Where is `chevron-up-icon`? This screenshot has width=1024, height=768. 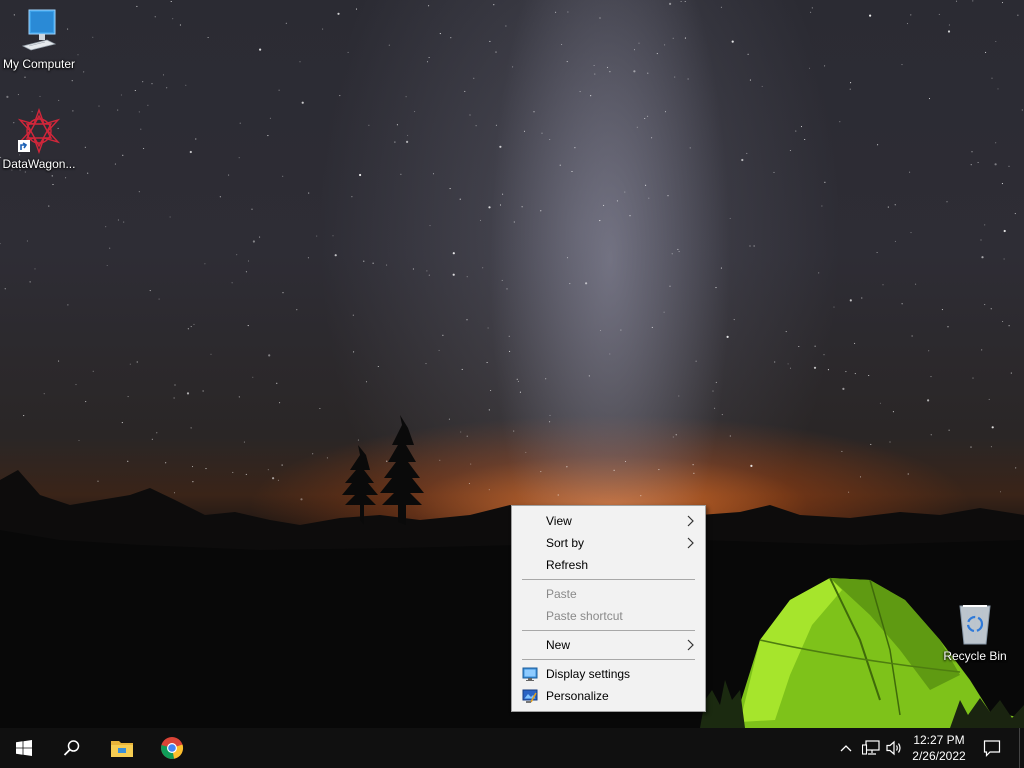
chevron-up-icon is located at coordinates (846, 748).